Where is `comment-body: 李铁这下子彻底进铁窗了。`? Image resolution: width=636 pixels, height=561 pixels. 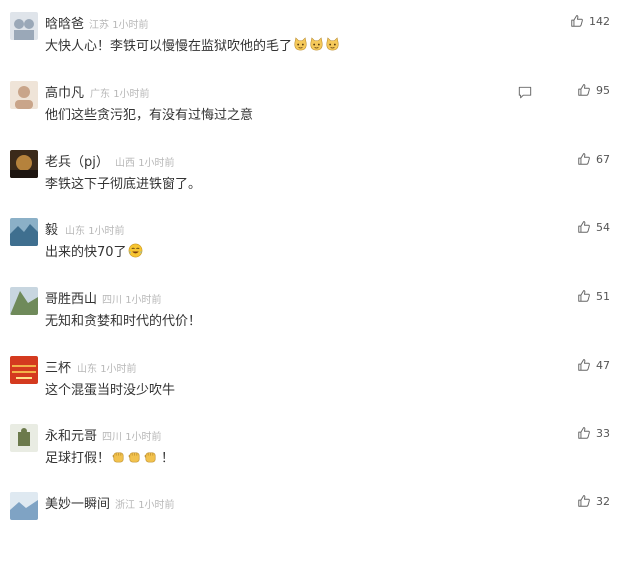 comment-body: 李铁这下子彻底进铁窗了。 is located at coordinates (123, 184).